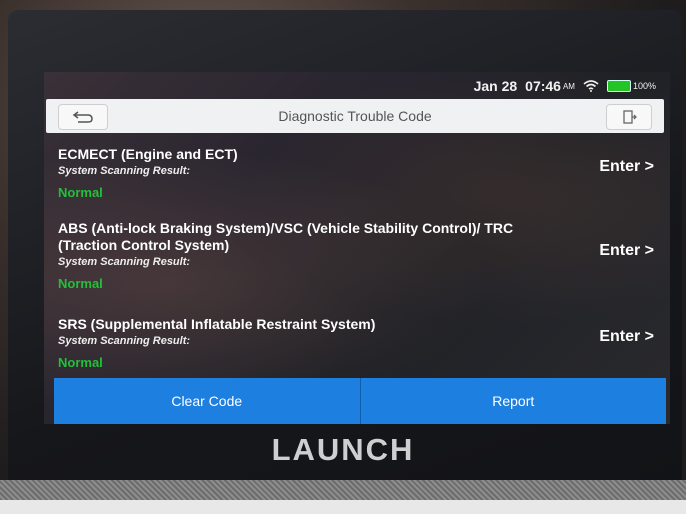  Describe the element at coordinates (343, 507) in the screenshot. I see `photo-bottom-edge` at that location.